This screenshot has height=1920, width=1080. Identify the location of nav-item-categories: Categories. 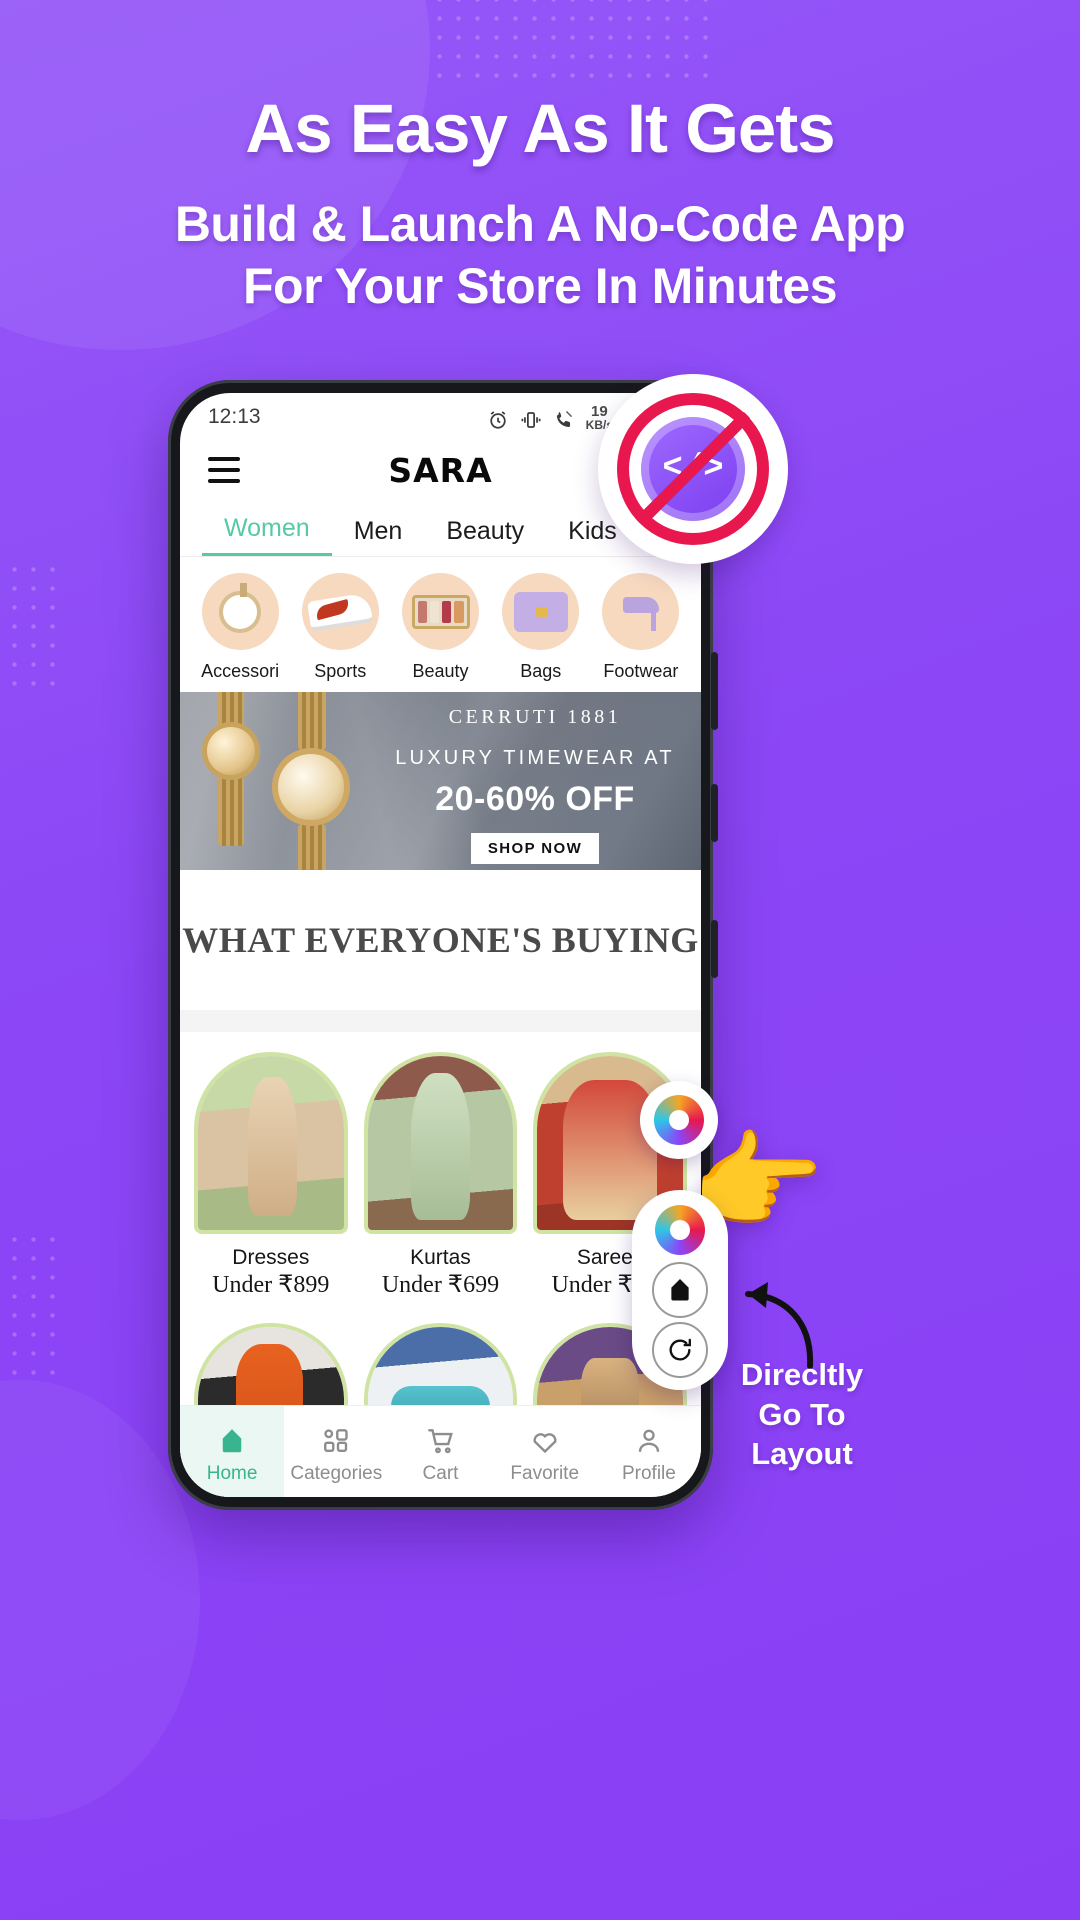
(336, 1451).